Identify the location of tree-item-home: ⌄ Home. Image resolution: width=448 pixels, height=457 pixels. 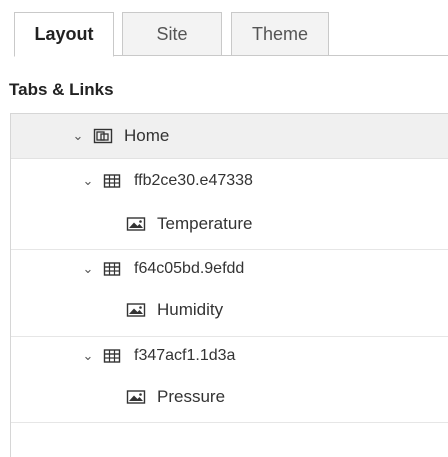
(229, 136).